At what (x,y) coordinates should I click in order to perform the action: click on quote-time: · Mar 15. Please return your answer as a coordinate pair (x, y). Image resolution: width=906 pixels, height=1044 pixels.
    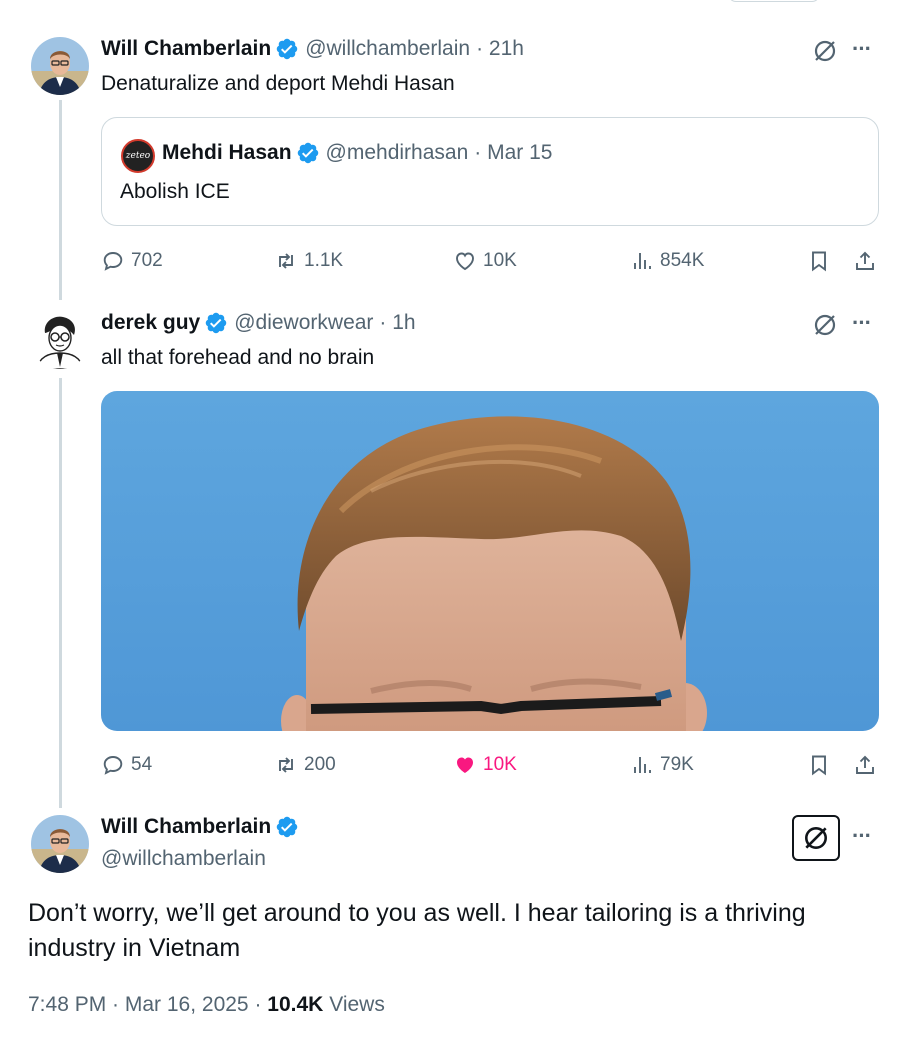
    Looking at the image, I should click on (513, 152).